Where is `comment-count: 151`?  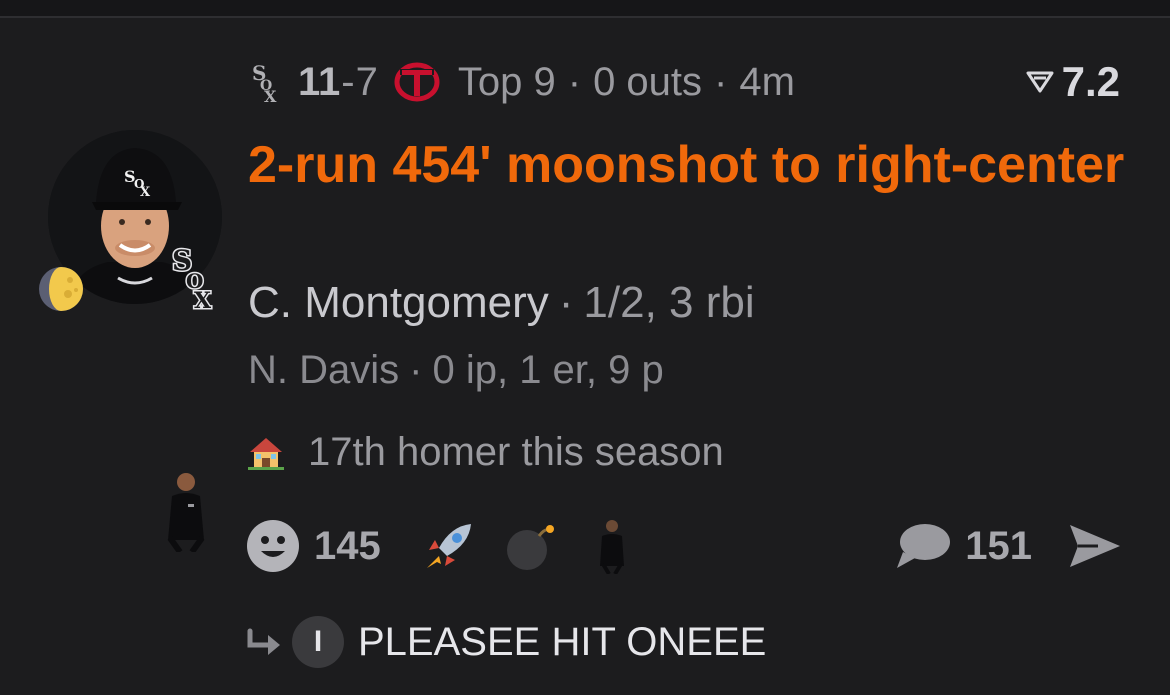 comment-count: 151 is located at coordinates (998, 545).